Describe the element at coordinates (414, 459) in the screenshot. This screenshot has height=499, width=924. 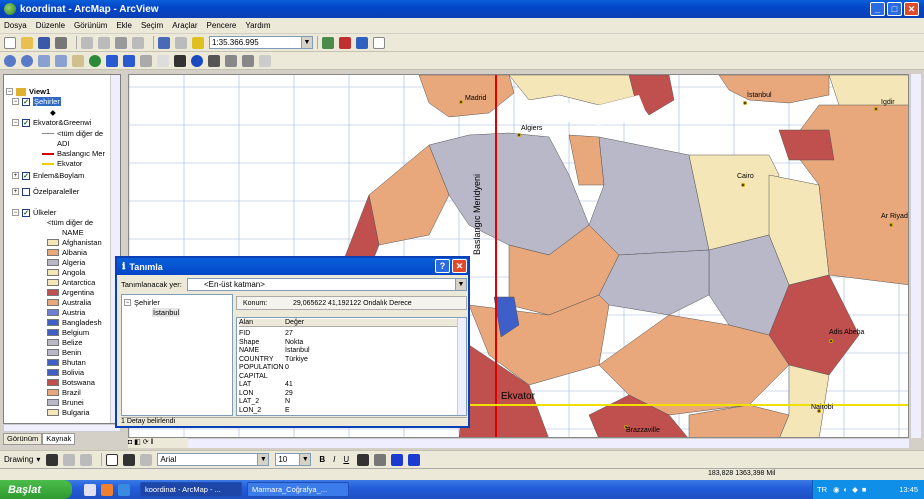
I see `marker-color-icon` at that location.